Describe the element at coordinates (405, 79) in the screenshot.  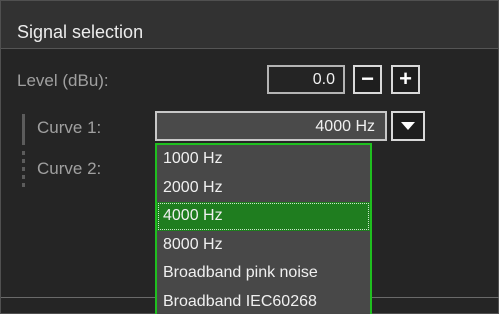
I see `level-increase-button: +` at that location.